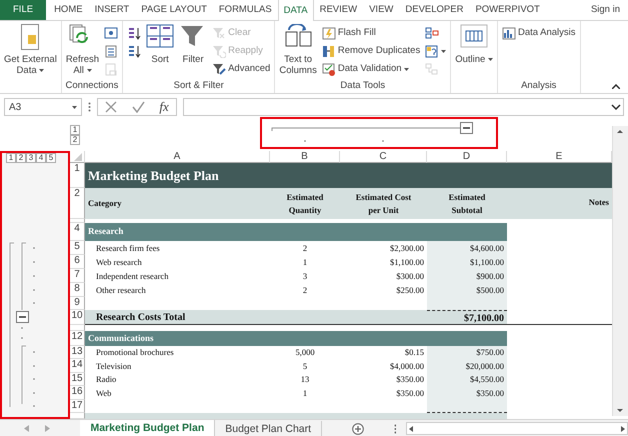 This screenshot has width=628, height=436. What do you see at coordinates (112, 10) in the screenshot?
I see `ribbon-tab: INSERT` at bounding box center [112, 10].